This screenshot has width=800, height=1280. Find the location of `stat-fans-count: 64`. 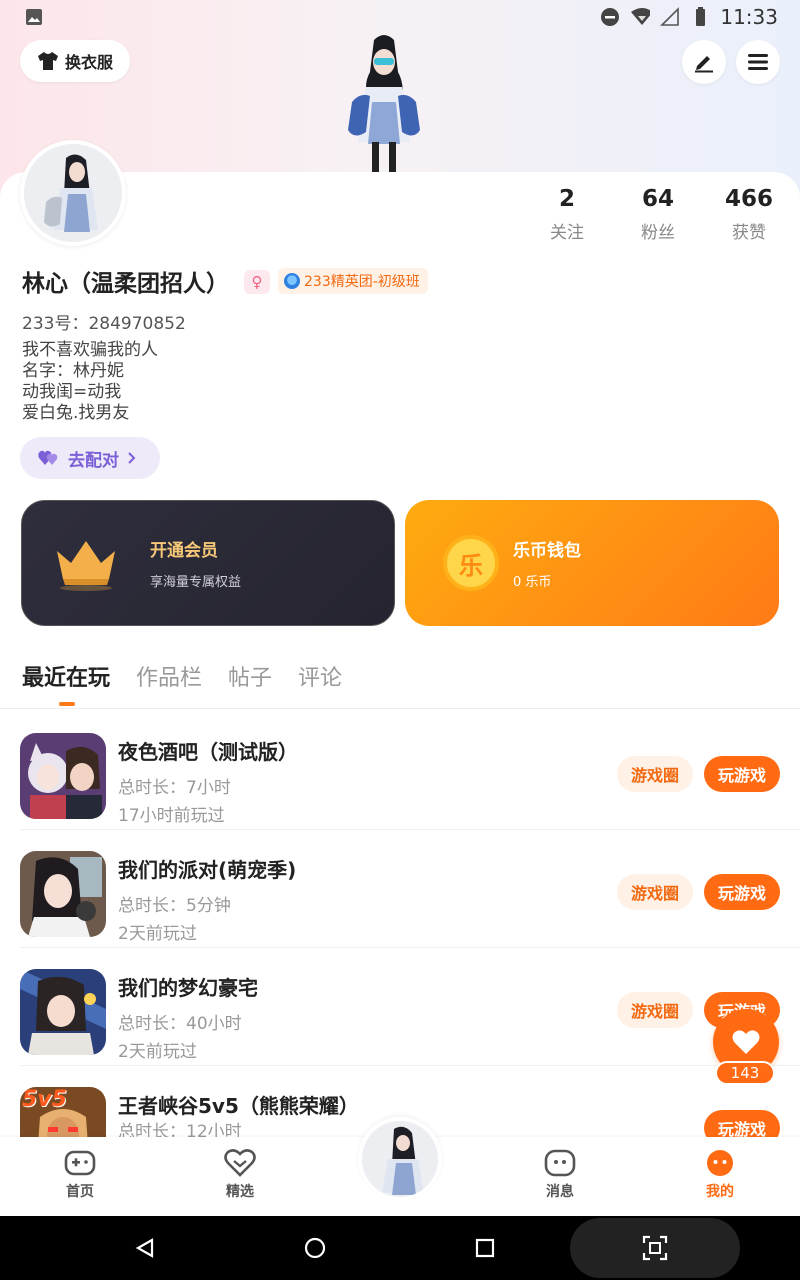

stat-fans-count: 64 is located at coordinates (657, 199).